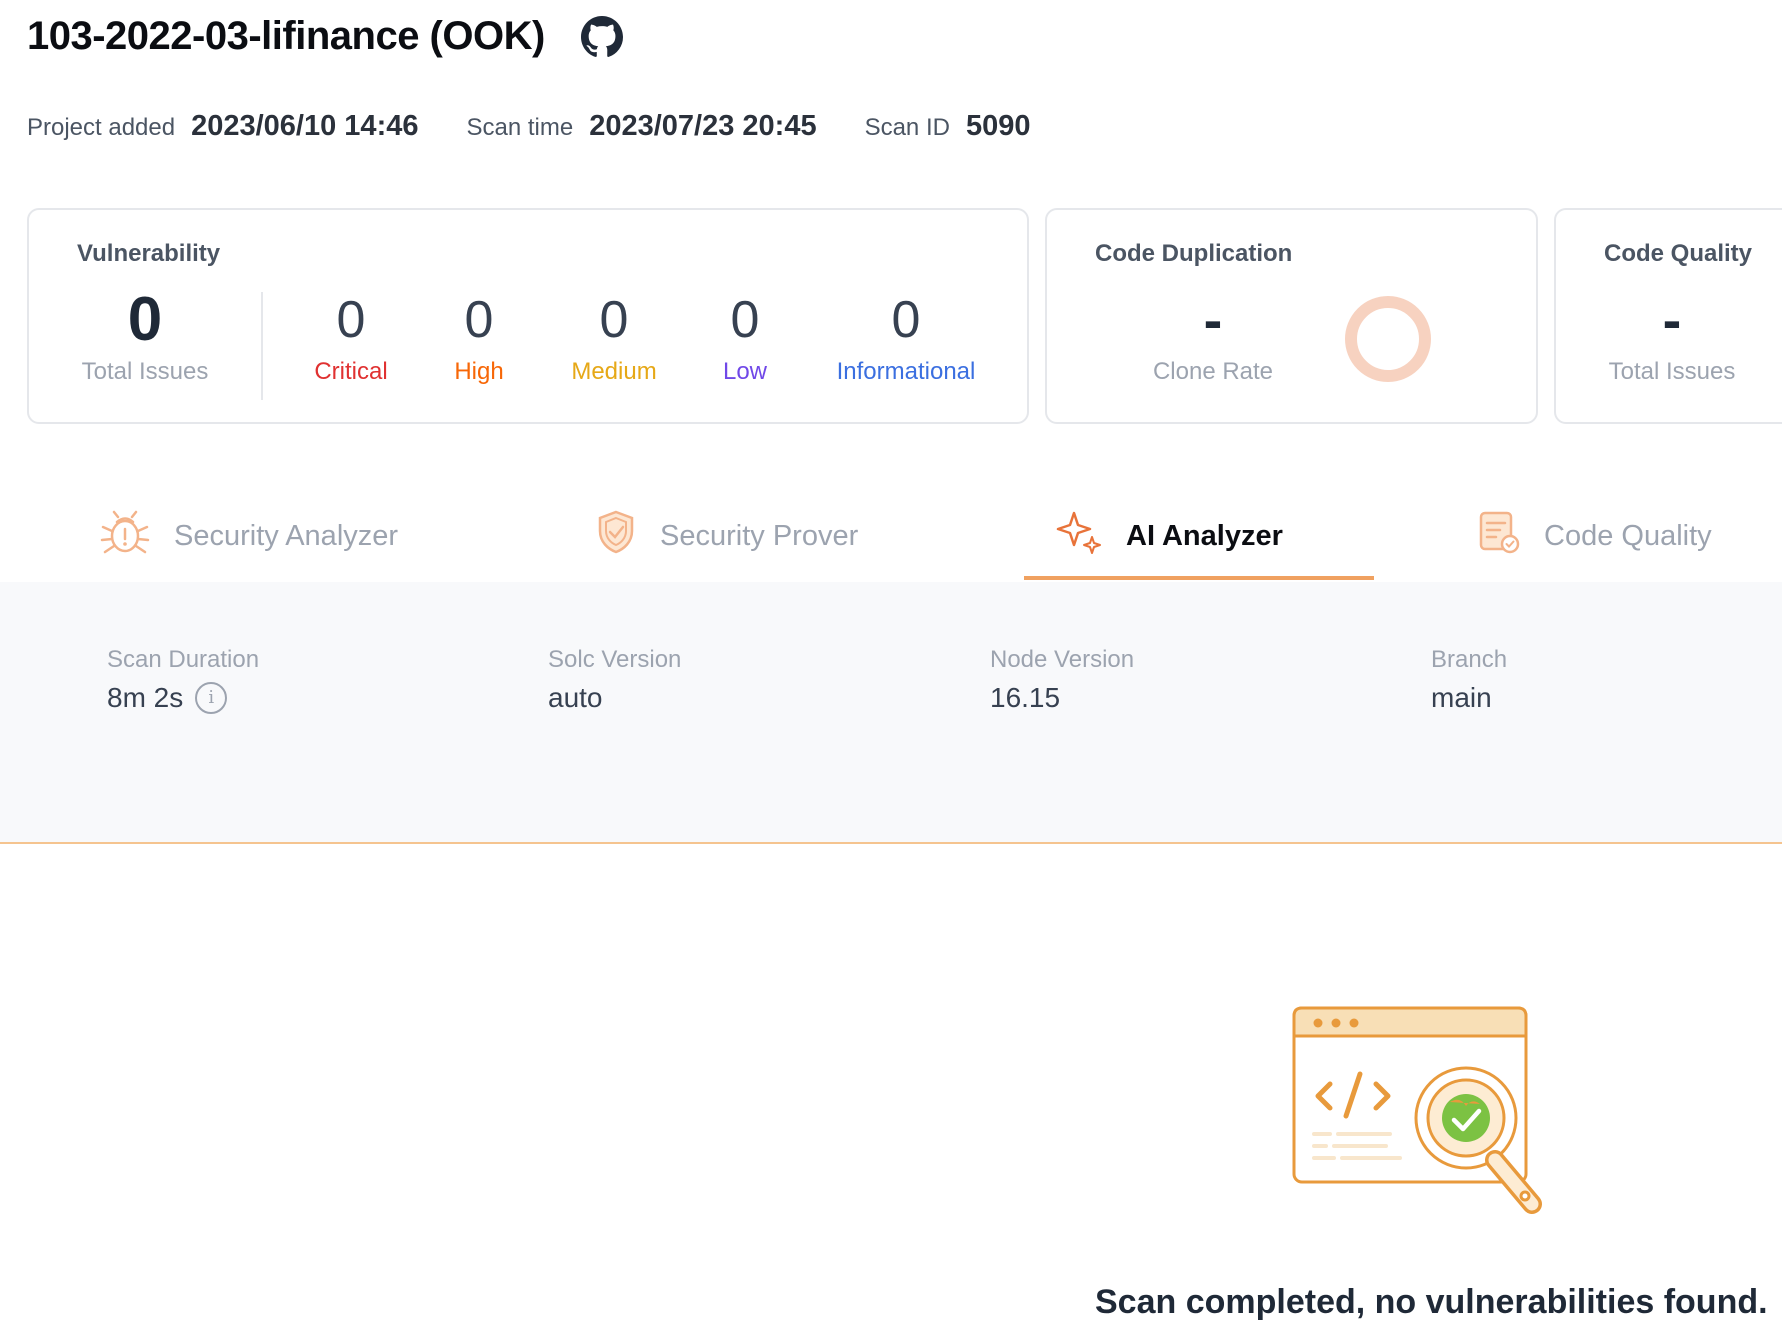  I want to click on low-stat: 0 Low, so click(745, 338).